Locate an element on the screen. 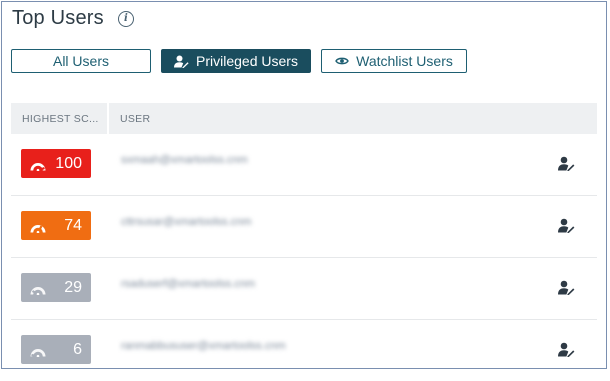 This screenshot has width=610, height=381. tab-privileged-users: Privileged Users is located at coordinates (236, 61).